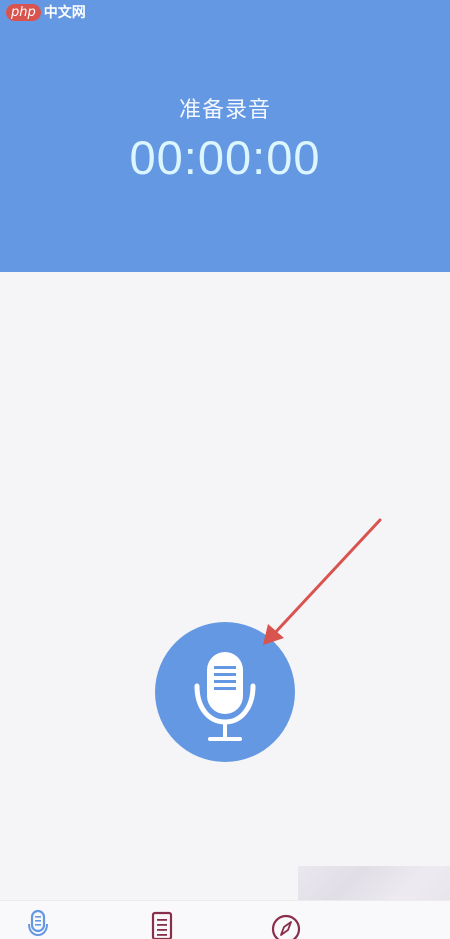  Describe the element at coordinates (225, 919) in the screenshot. I see `bottom-tab-bar` at that location.